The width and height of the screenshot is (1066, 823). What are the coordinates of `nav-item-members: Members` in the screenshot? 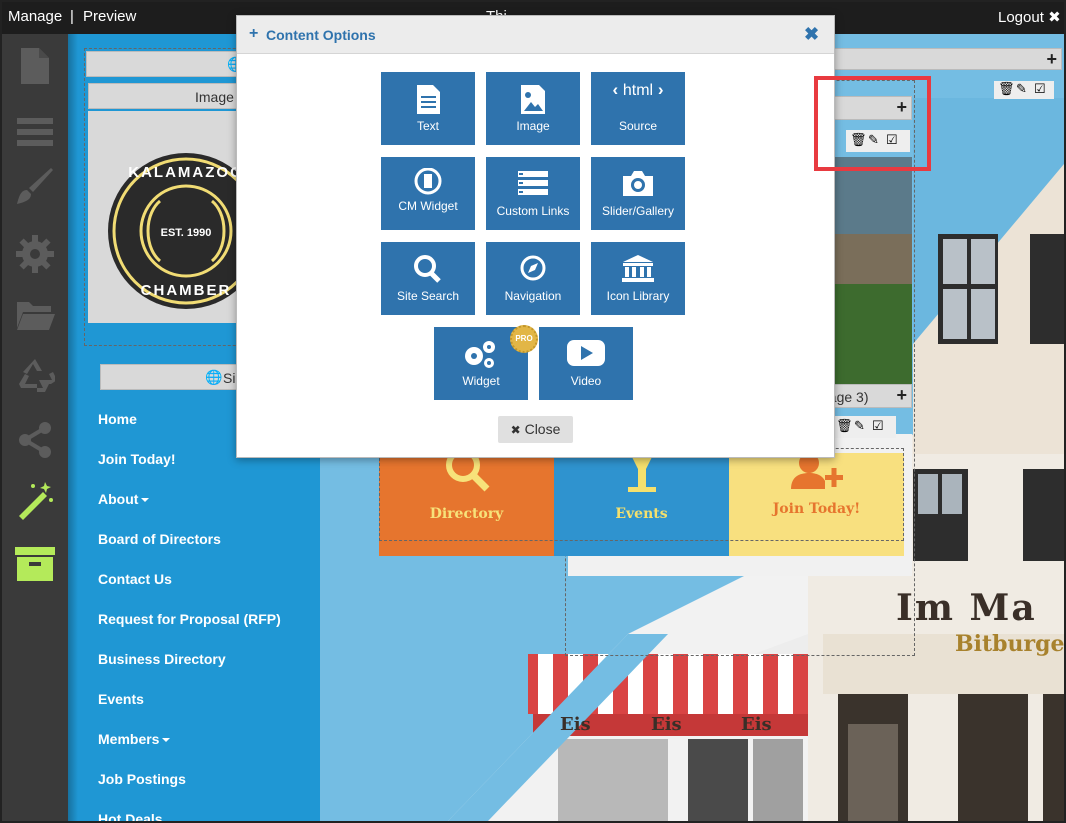 It's located at (134, 739).